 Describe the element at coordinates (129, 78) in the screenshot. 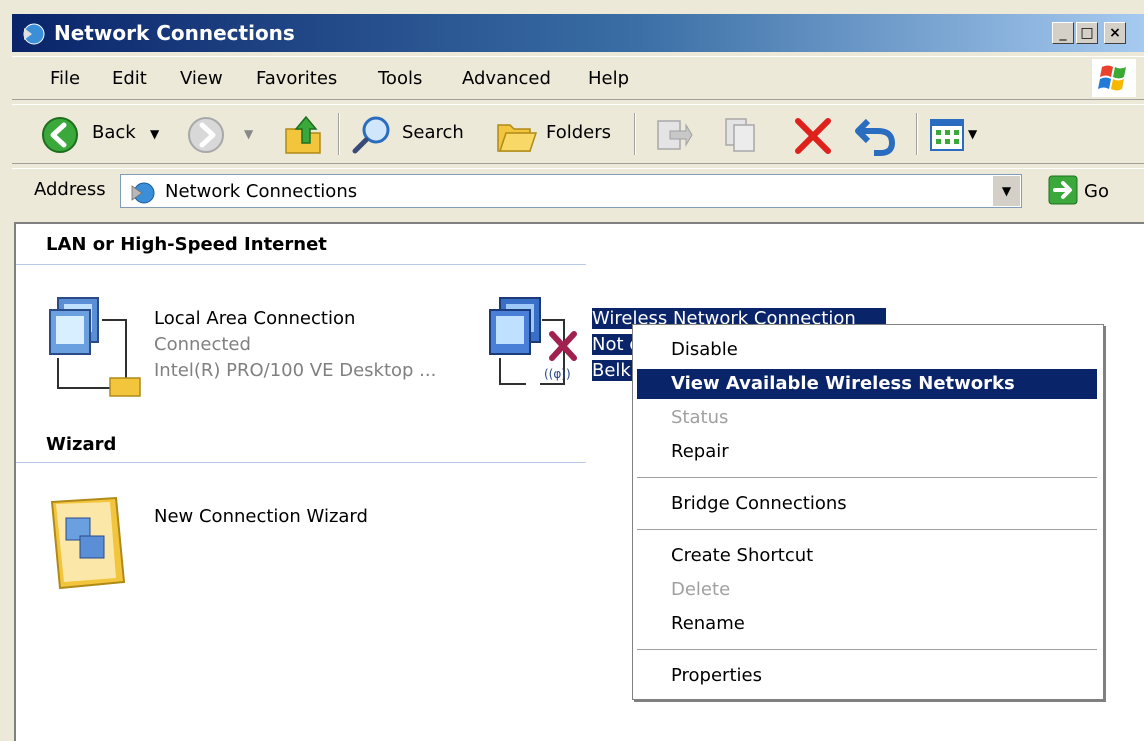

I see `menu-edit: Edit` at that location.